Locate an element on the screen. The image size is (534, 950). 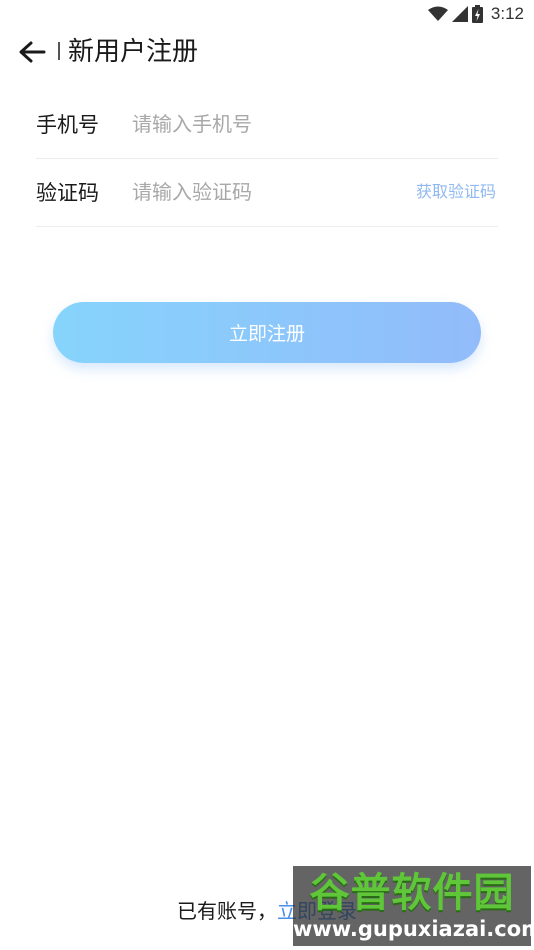
phone-label: 手机号 is located at coordinates (67, 125).